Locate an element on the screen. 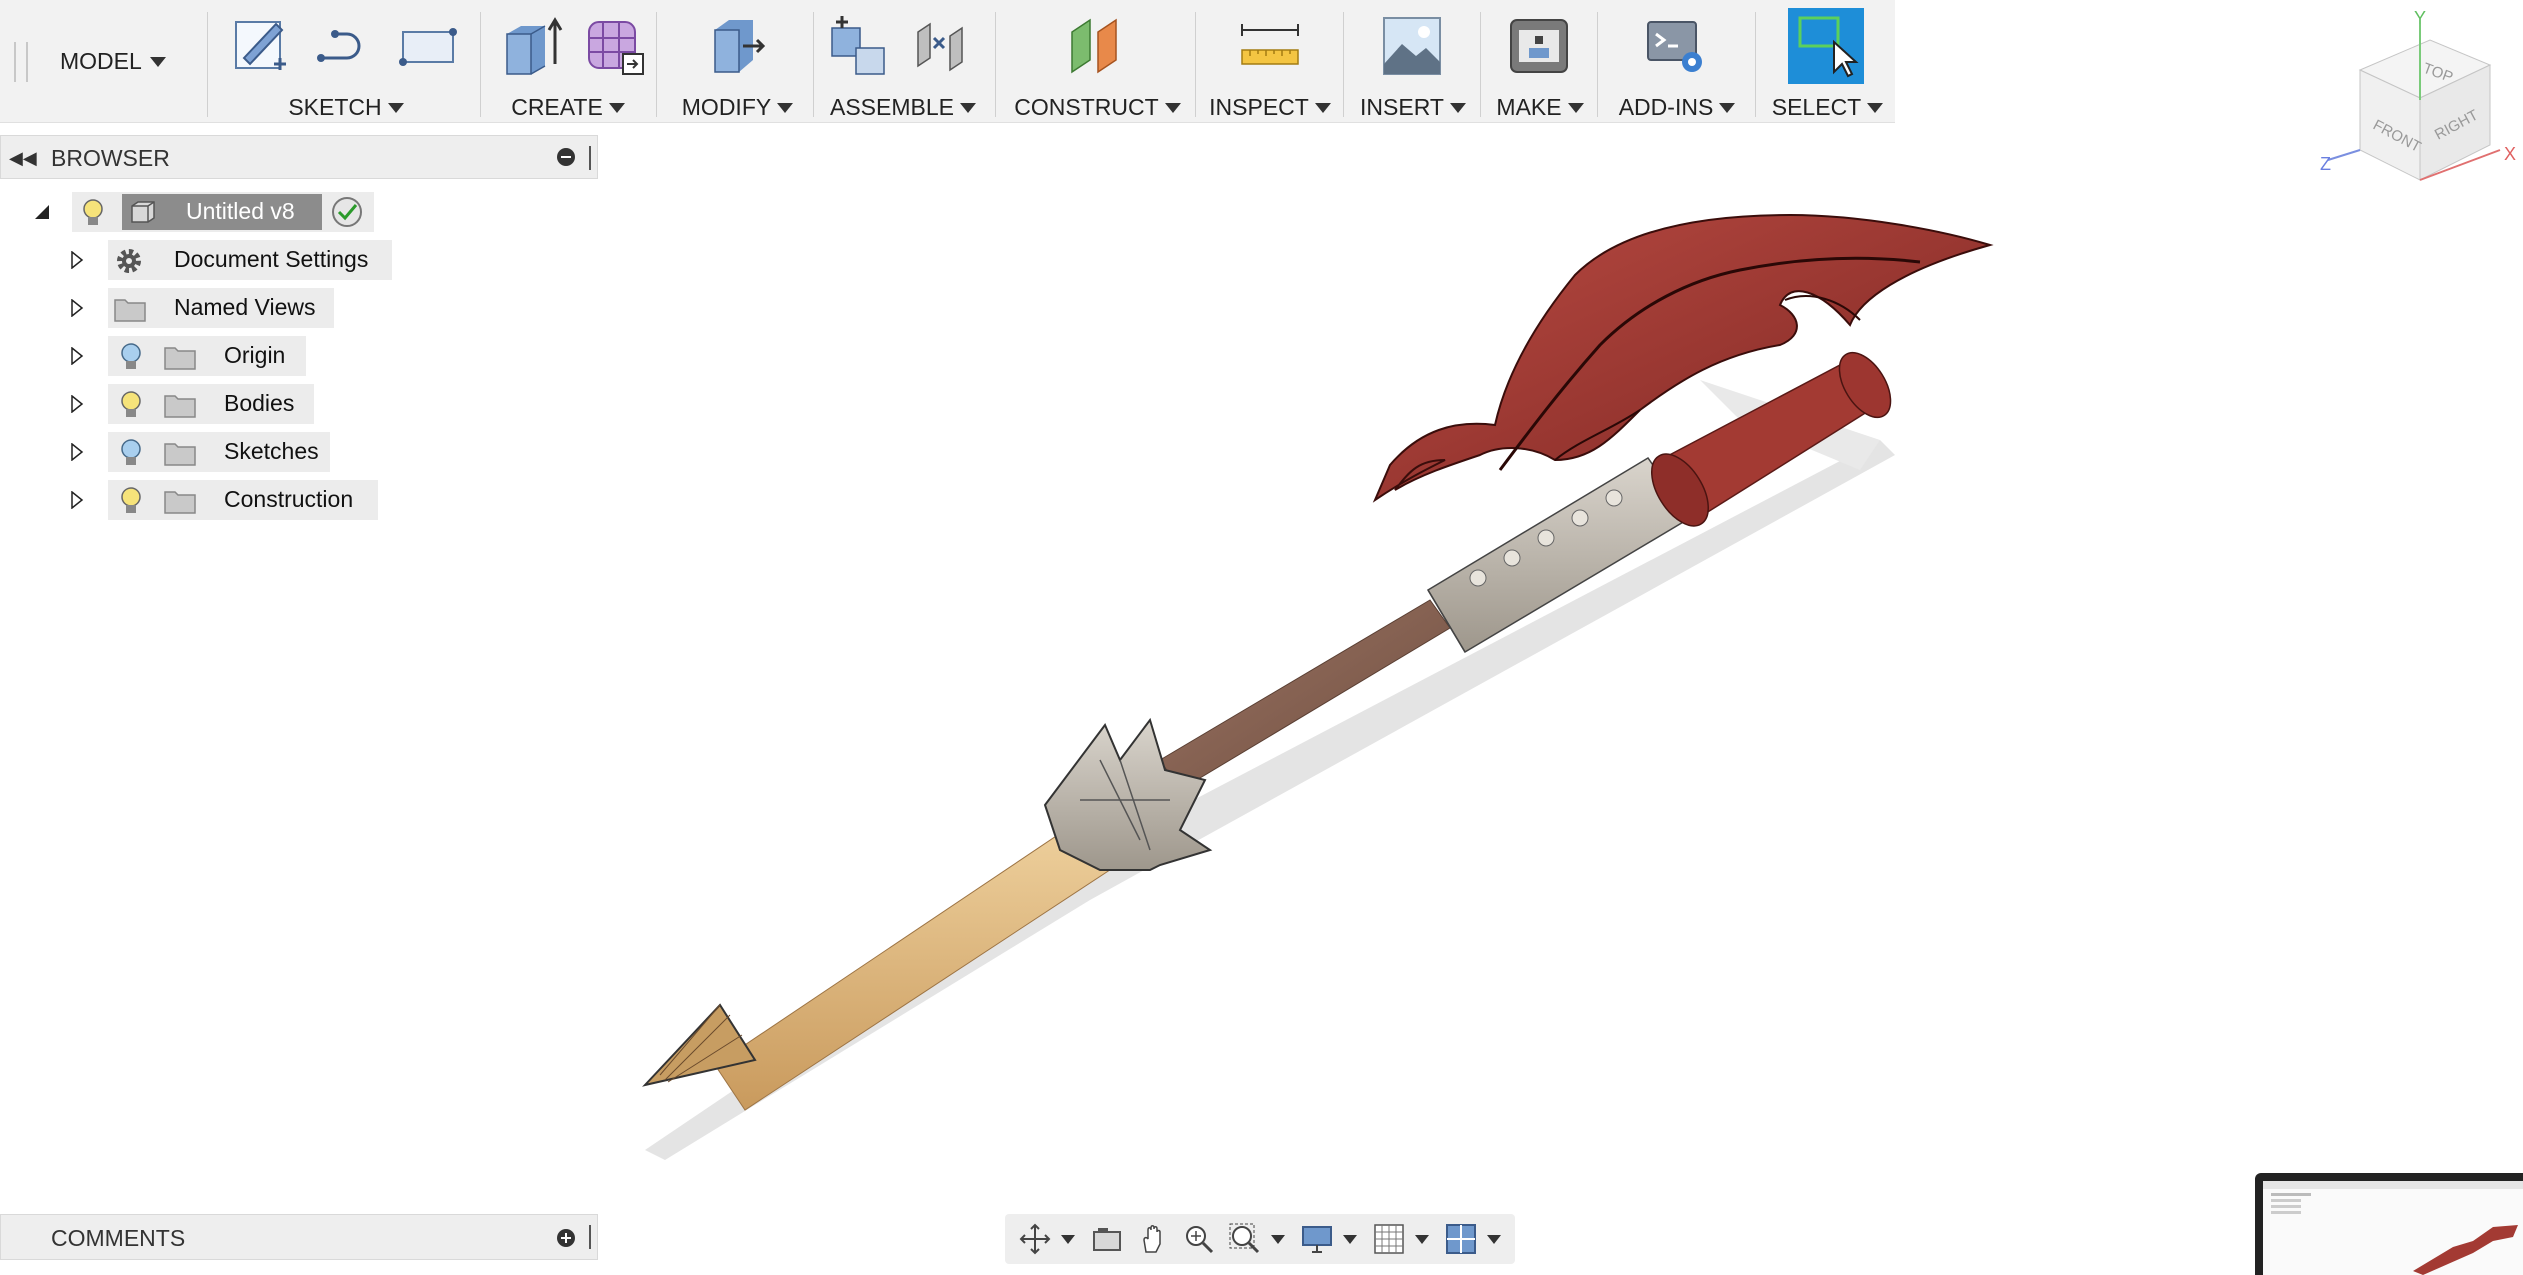 This screenshot has width=2523, height=1275. display-settings-icon is located at coordinates (1317, 1239).